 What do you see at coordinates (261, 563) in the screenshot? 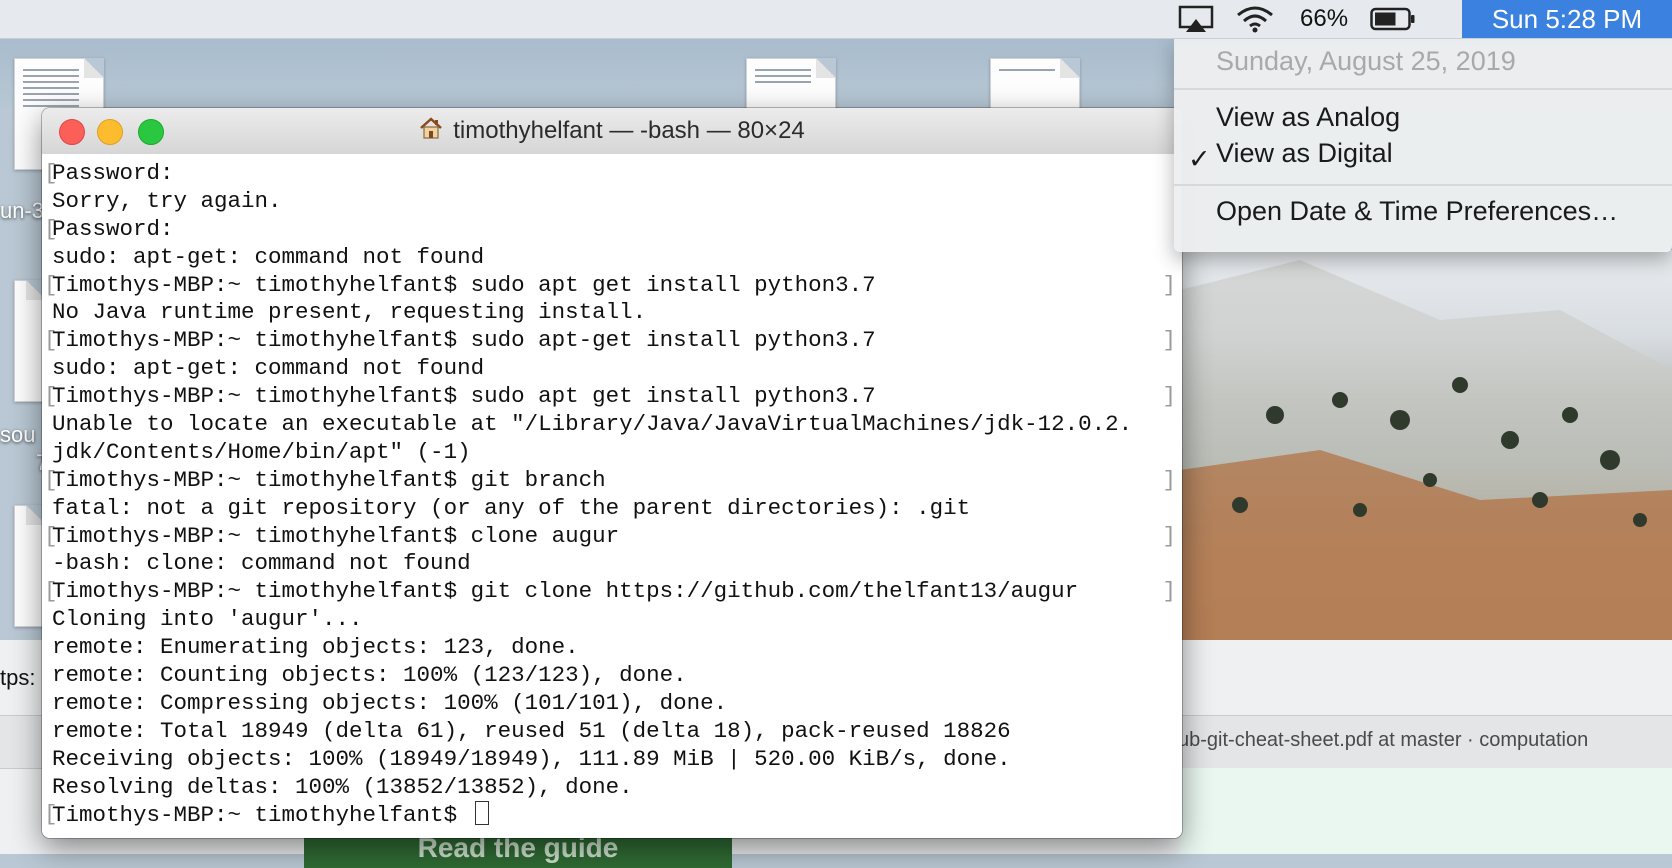
I see `terminal-line-text: -bash: clone: command not found` at bounding box center [261, 563].